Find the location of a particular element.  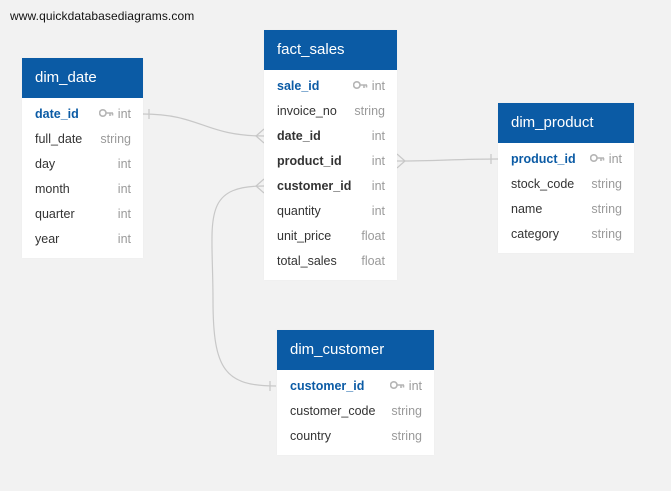

column-name: quarter is located at coordinates (55, 214).